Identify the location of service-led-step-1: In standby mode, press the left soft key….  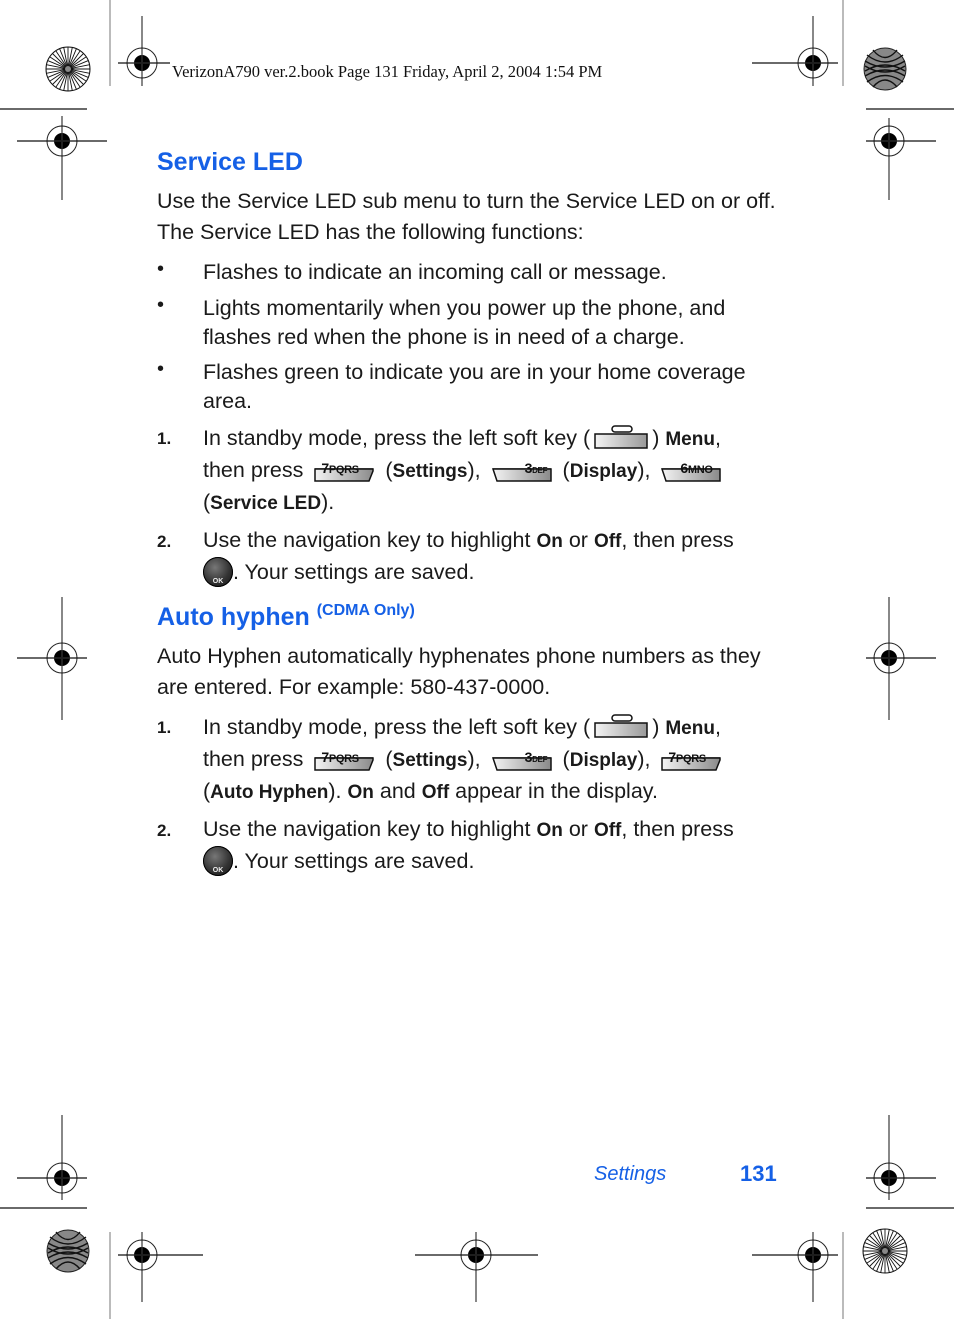
(462, 469).